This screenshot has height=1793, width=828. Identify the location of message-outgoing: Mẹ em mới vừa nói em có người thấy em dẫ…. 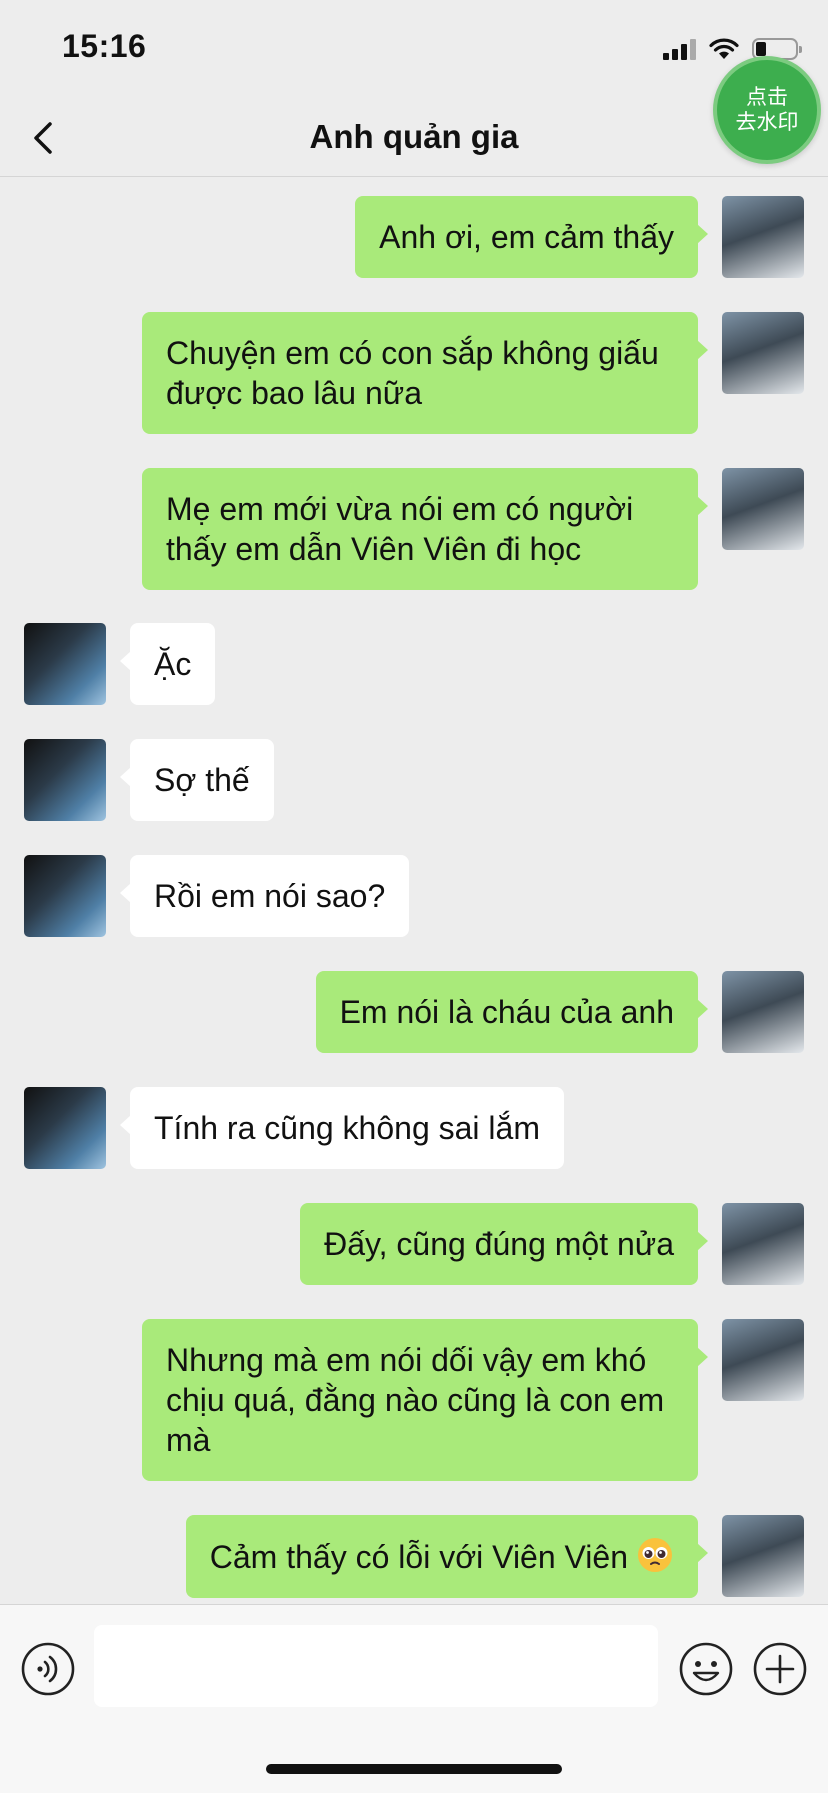
(414, 529).